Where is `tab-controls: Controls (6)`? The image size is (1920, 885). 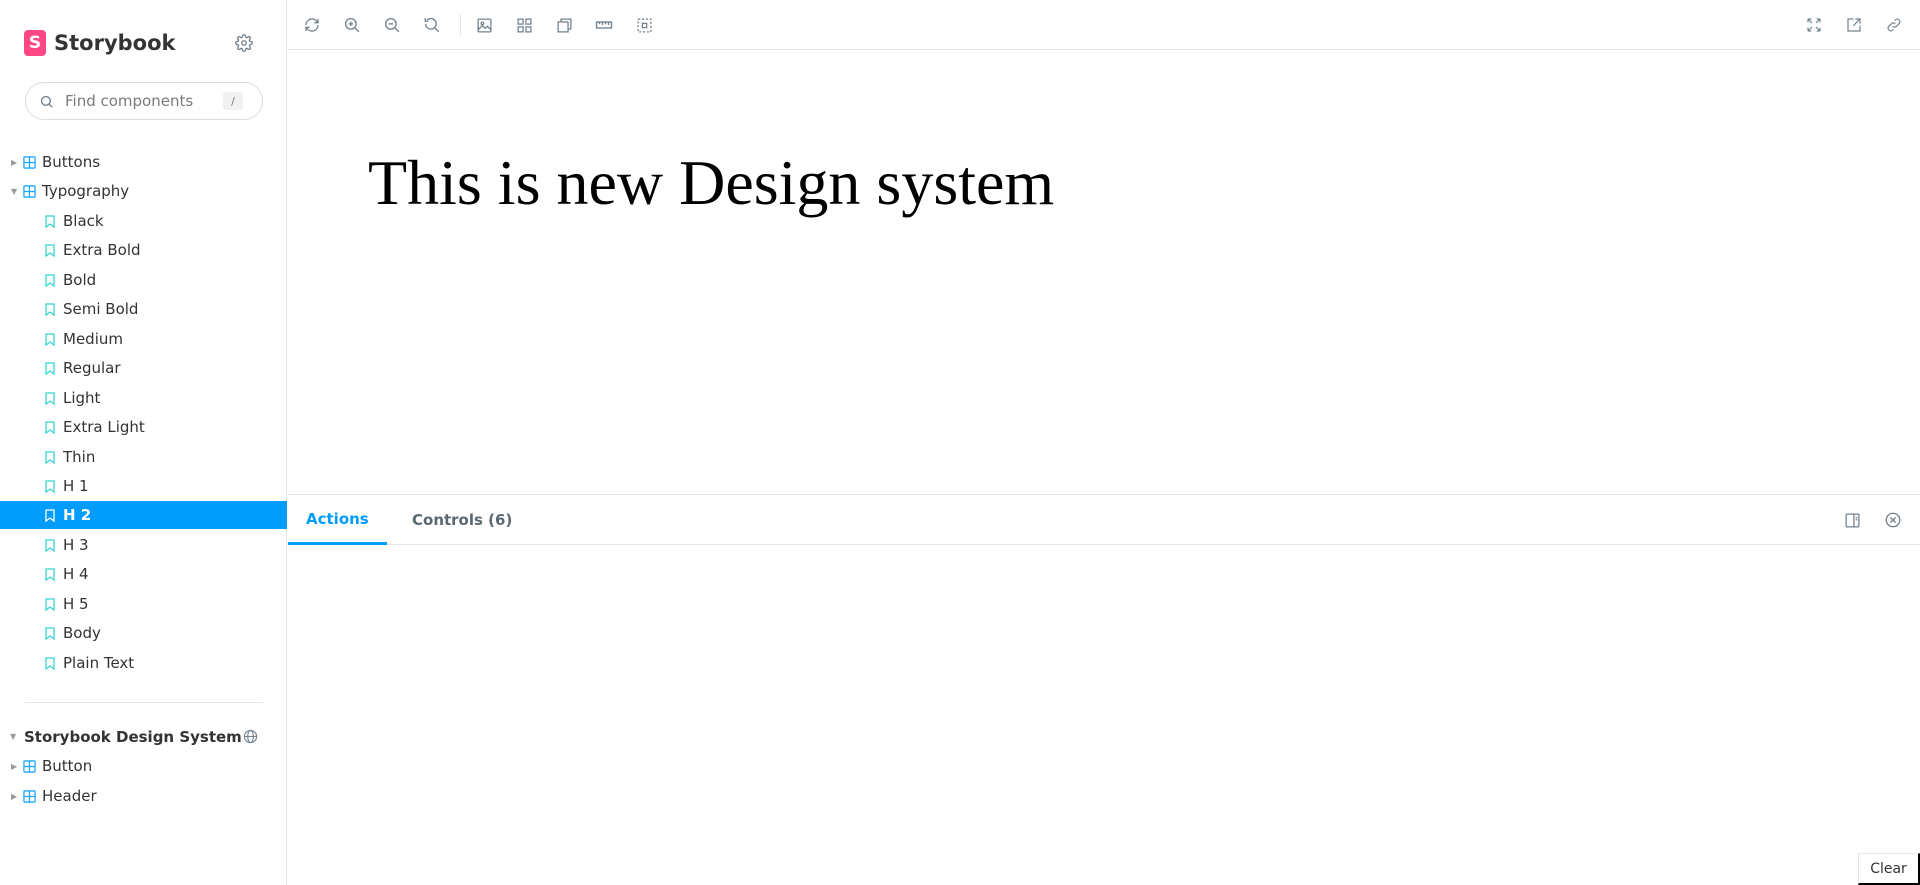 tab-controls: Controls (6) is located at coordinates (462, 520).